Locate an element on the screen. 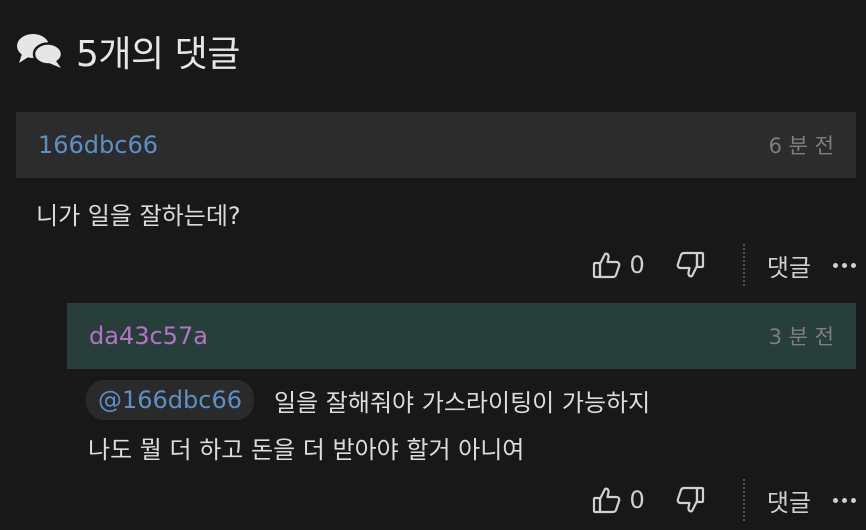 The width and height of the screenshot is (866, 530). reply-text-line: @166dbc66 일을 잘해줘야 가스라이팅이 가능하지 is located at coordinates (368, 400).